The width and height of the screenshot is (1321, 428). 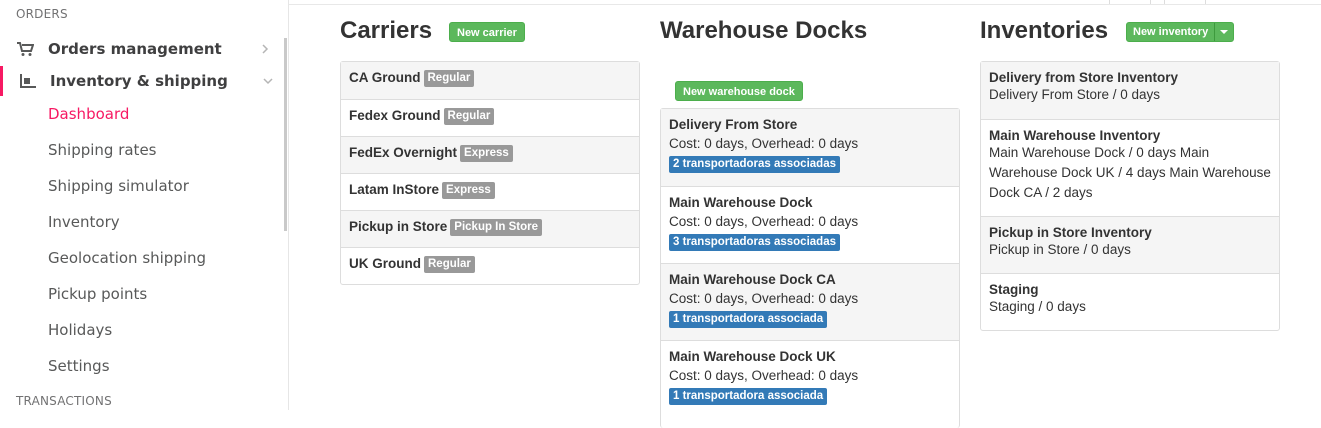 What do you see at coordinates (487, 32) in the screenshot?
I see `new-carrier-button: New carrier` at bounding box center [487, 32].